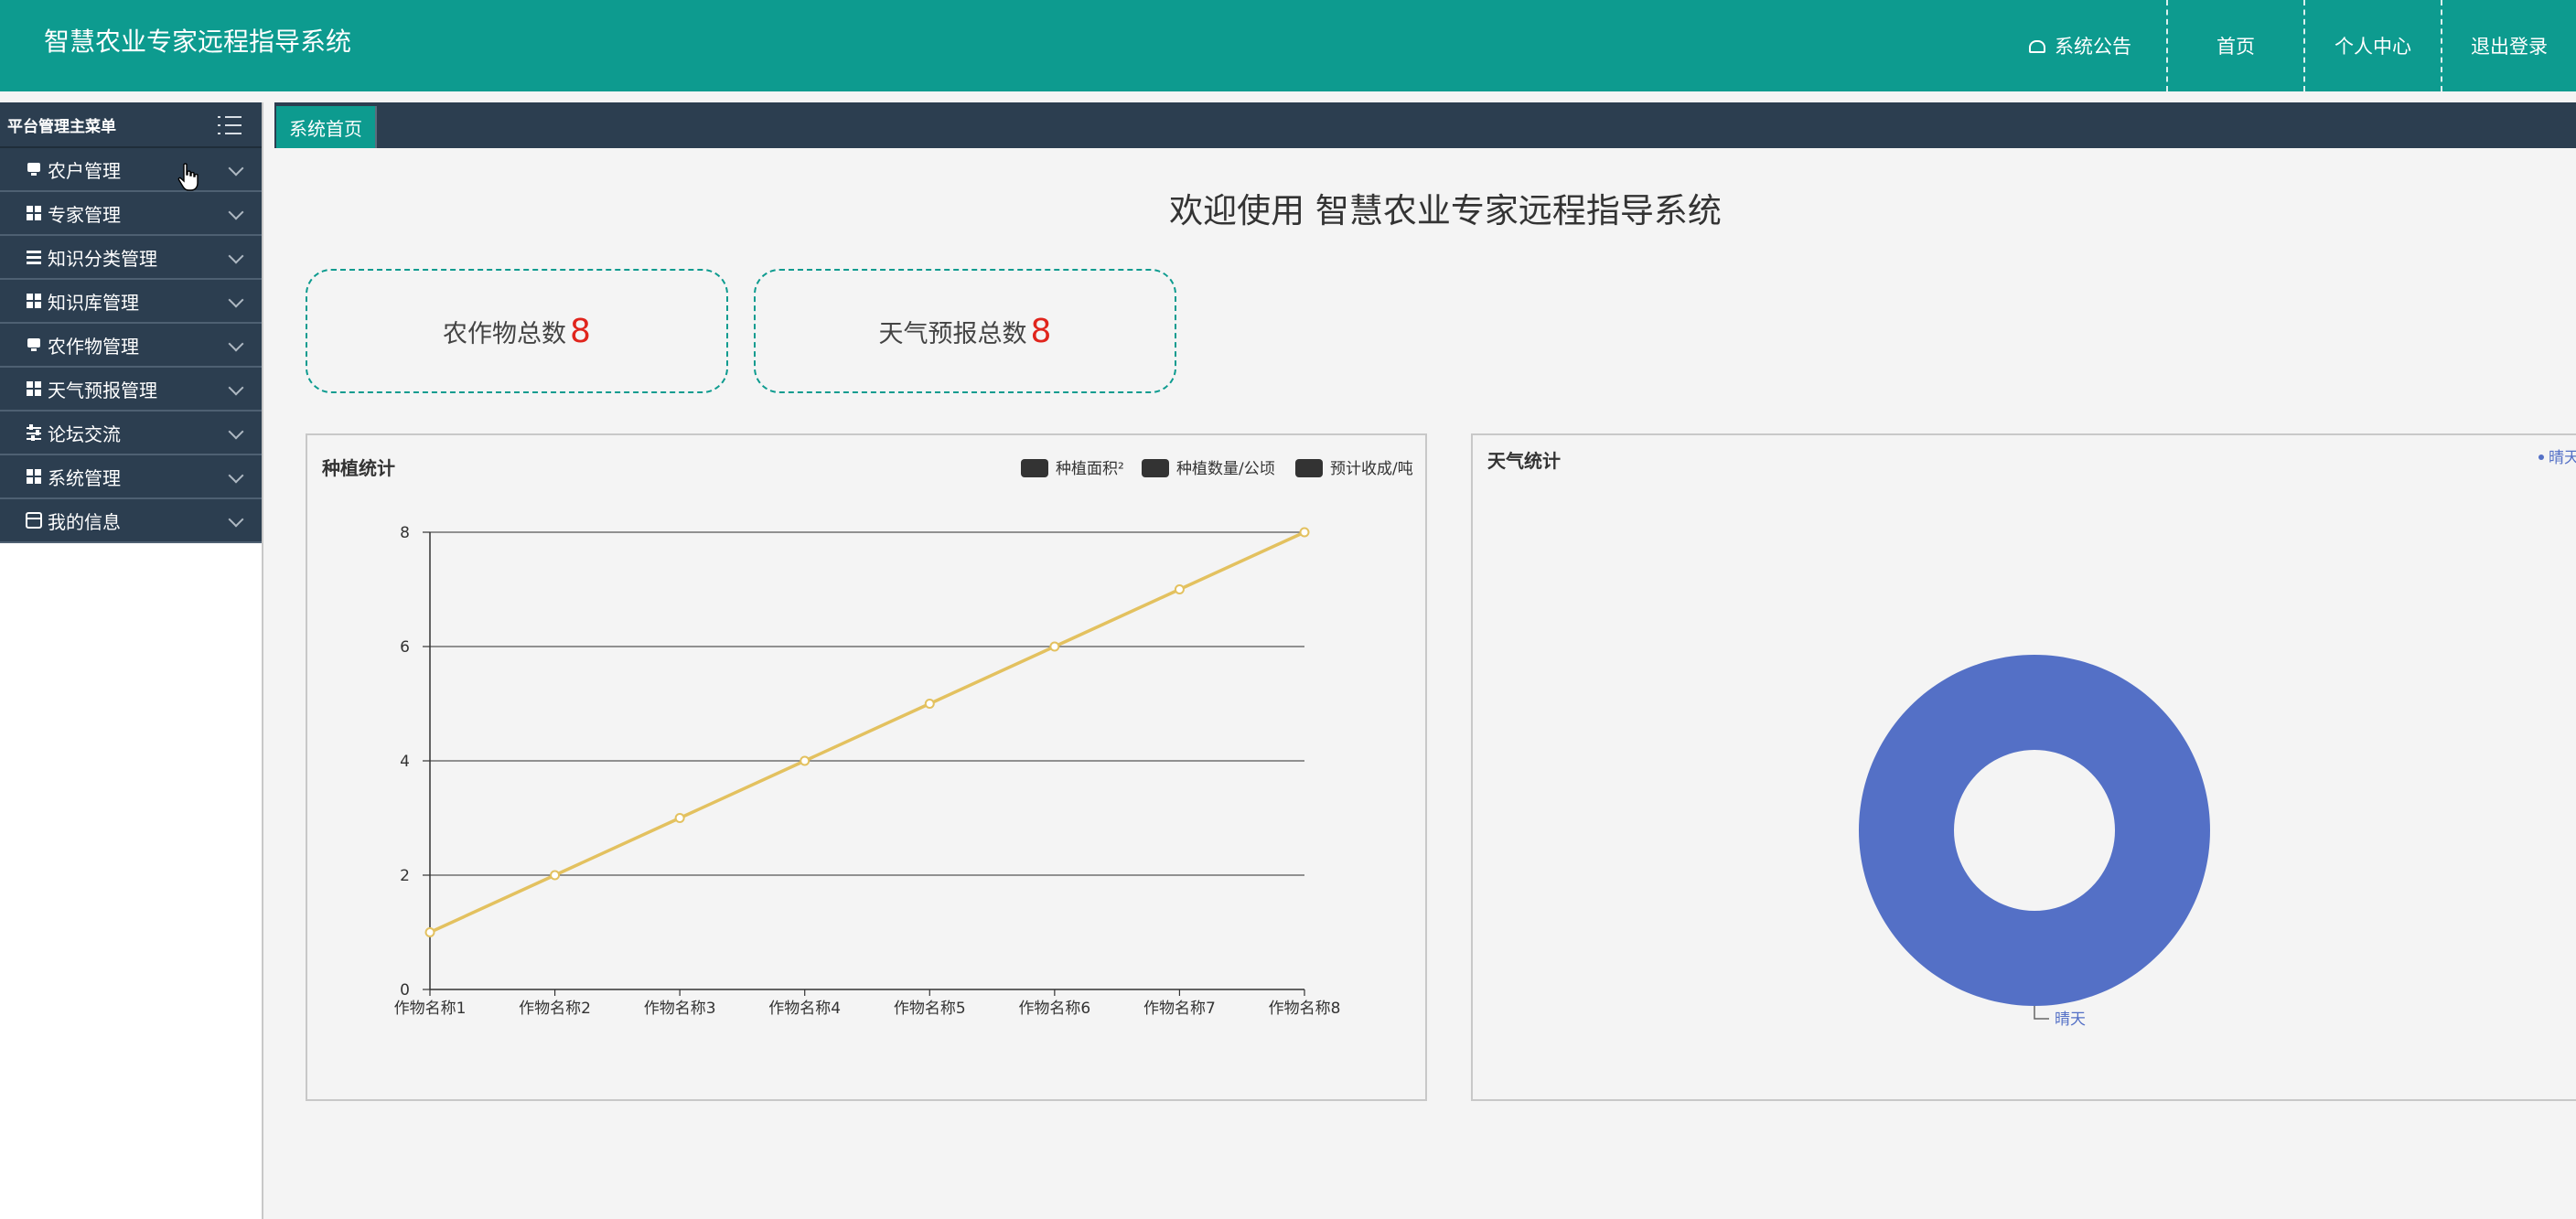 This screenshot has width=2576, height=1219. What do you see at coordinates (1288, 45) in the screenshot?
I see `top-header: 智慧农业专家远程指导系统 系统公告 首页 个人中心 退出登录` at bounding box center [1288, 45].